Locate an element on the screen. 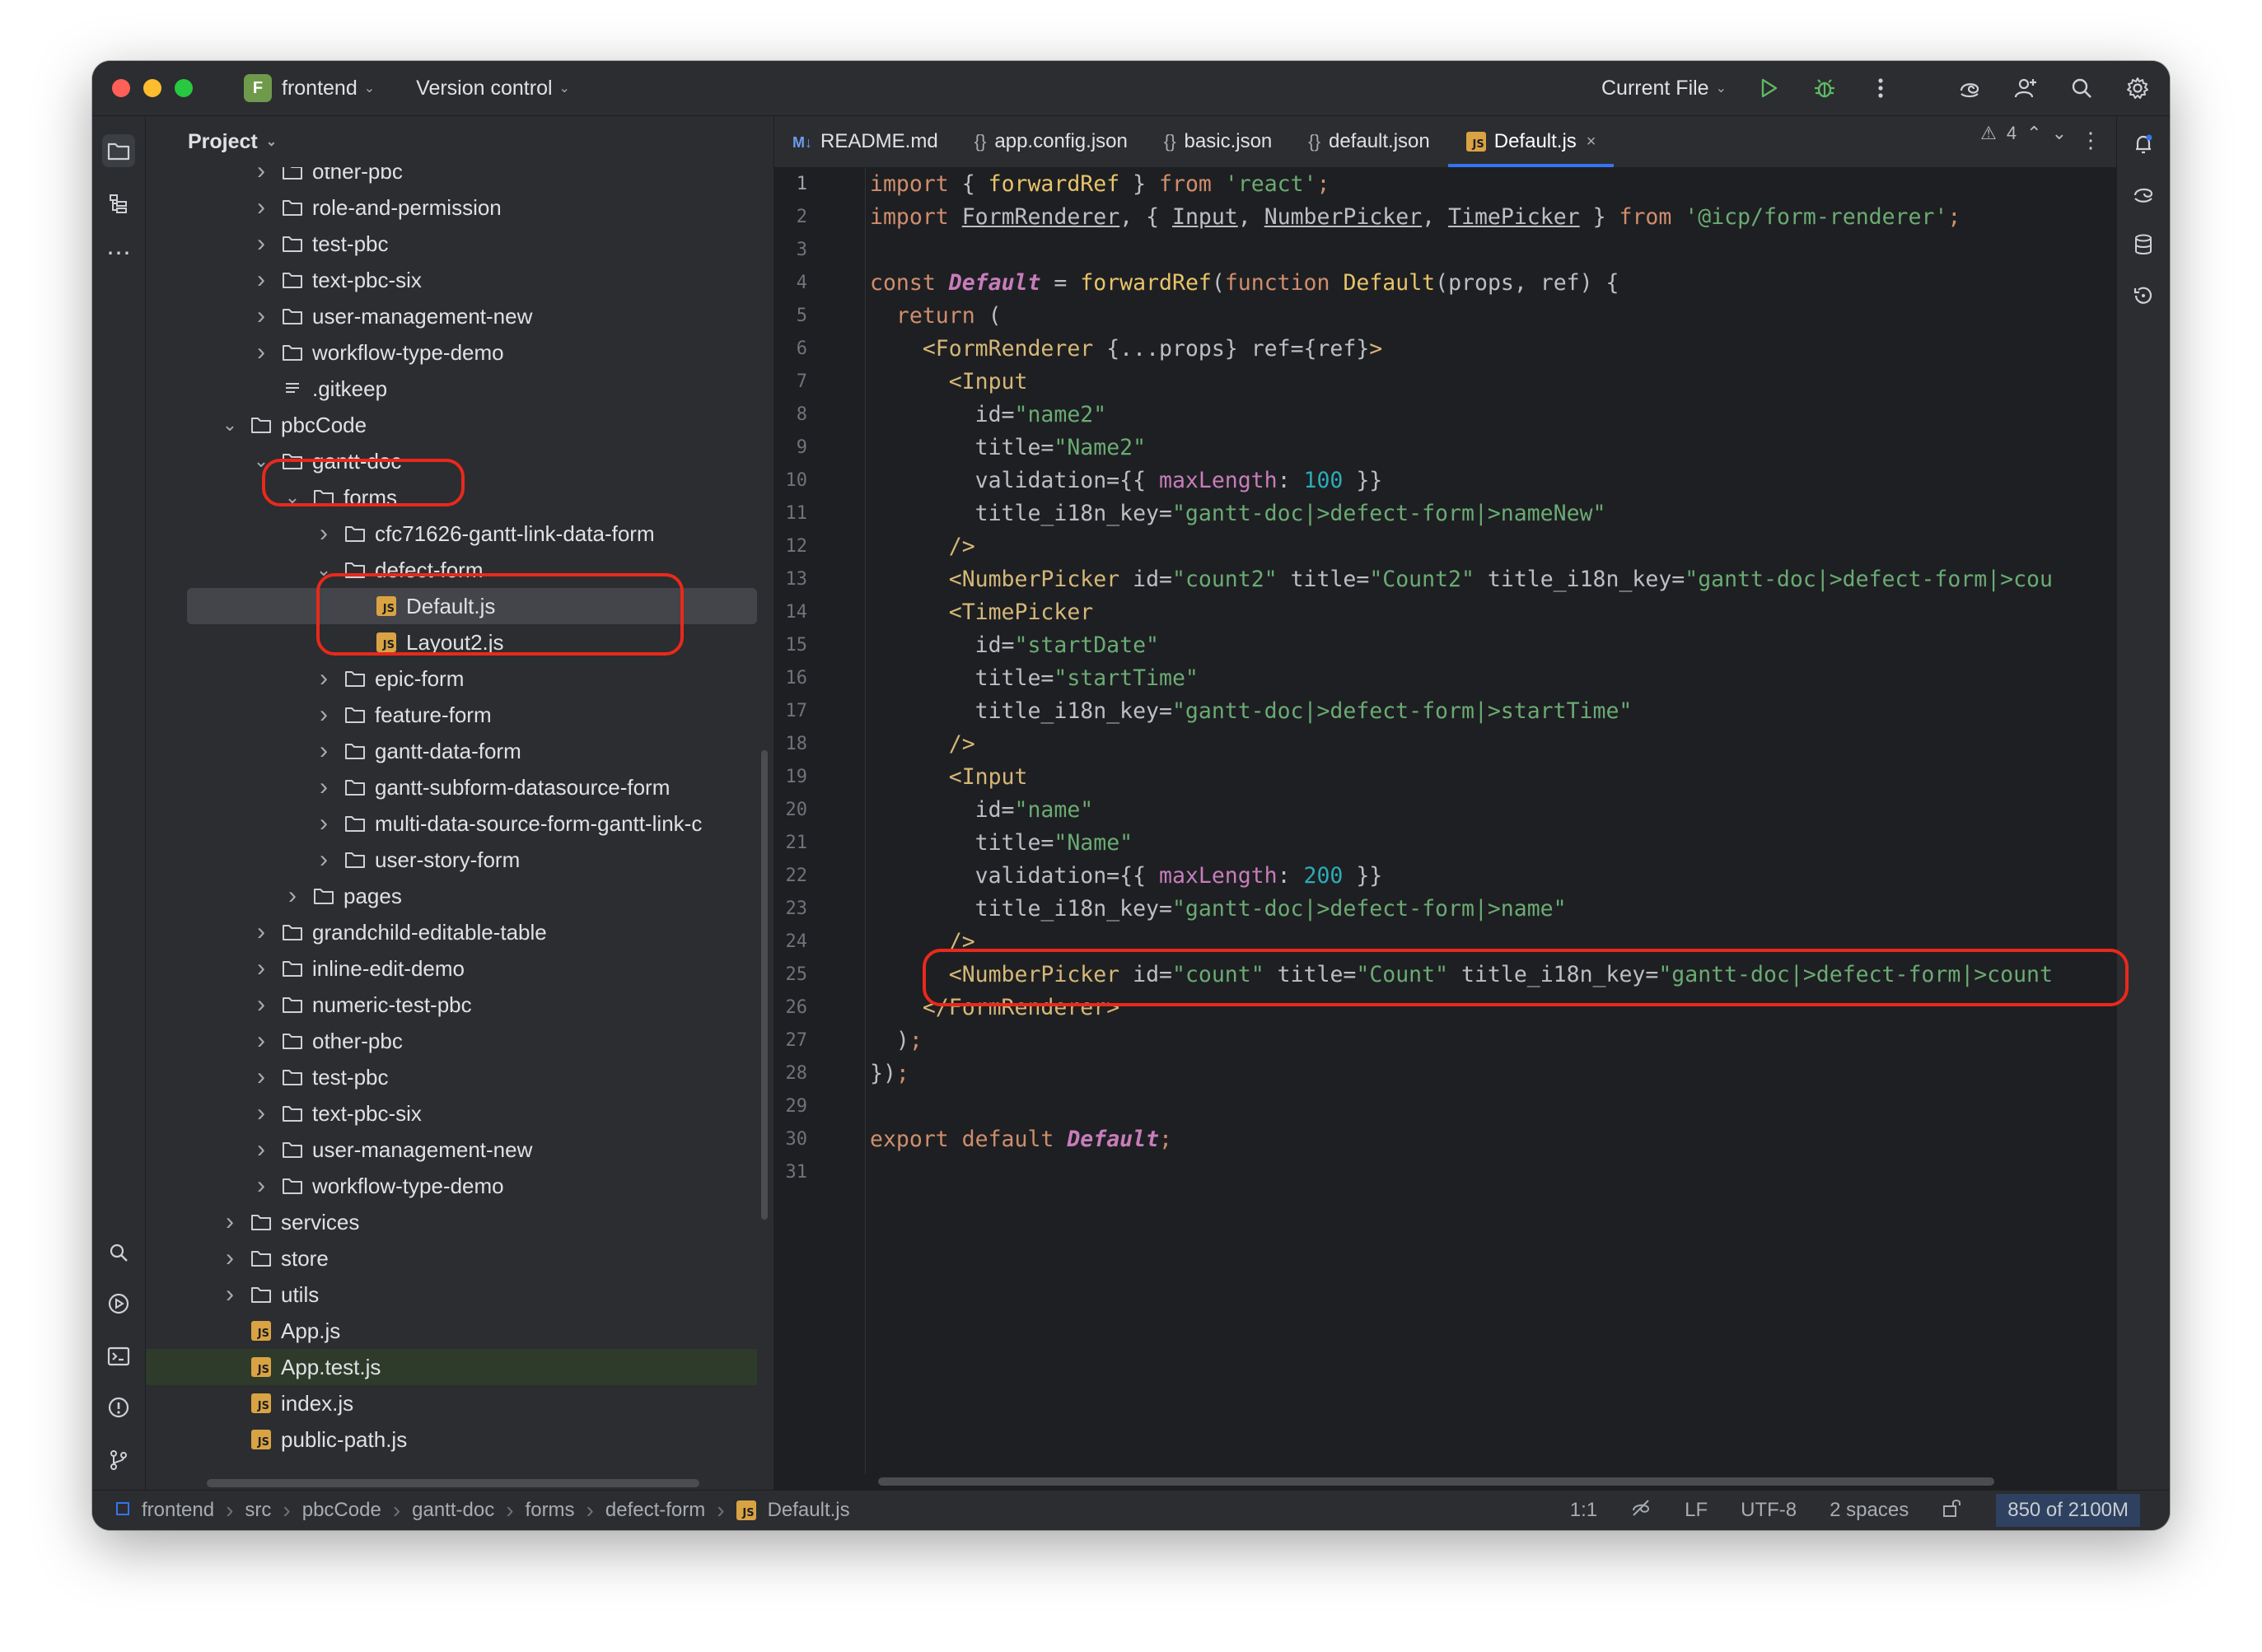 The image size is (2262, 1652). tree-folder-item: › test-pbc is located at coordinates (452, 244).